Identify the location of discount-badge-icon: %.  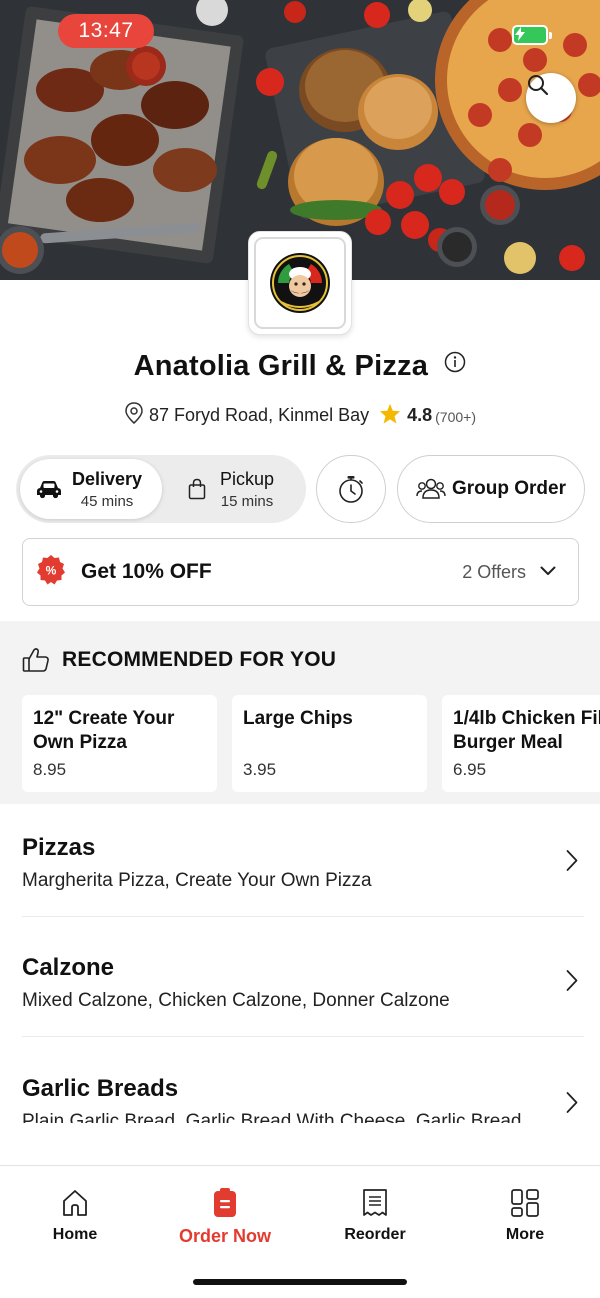
(51, 572).